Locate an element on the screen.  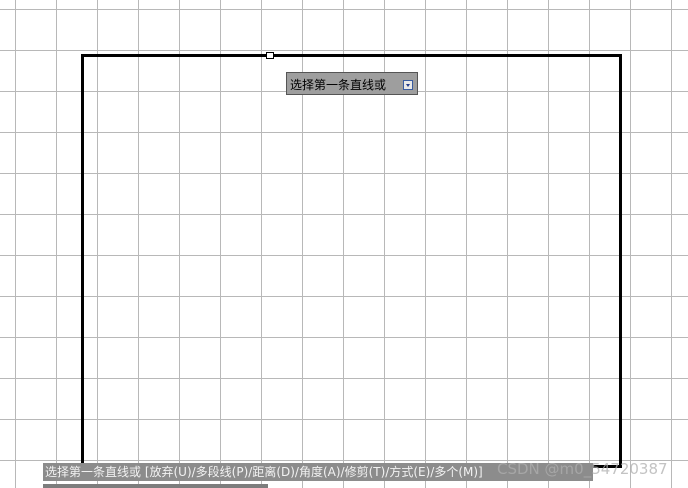
selection-grip is located at coordinates (270, 55).